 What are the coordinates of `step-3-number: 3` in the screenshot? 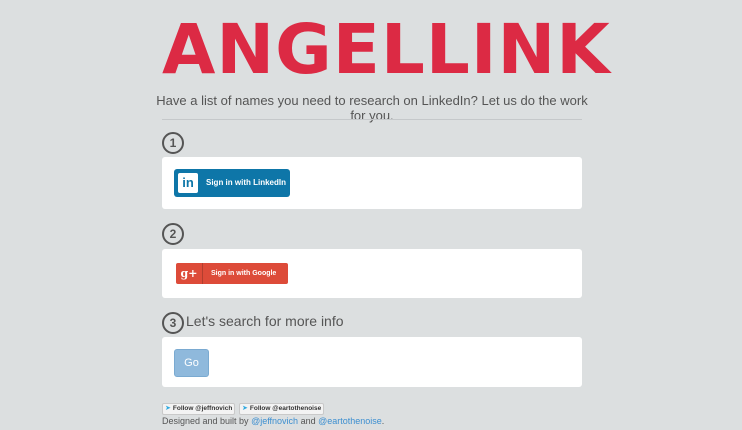 It's located at (173, 323).